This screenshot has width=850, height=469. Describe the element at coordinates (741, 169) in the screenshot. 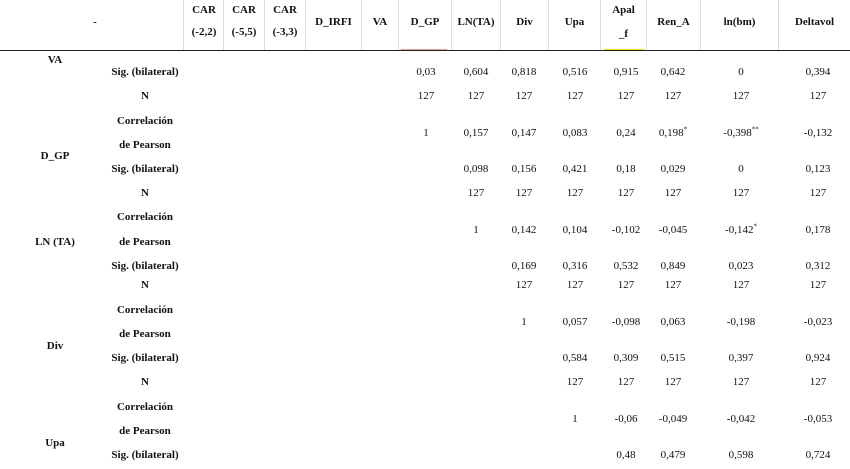

I see `cell-dgp-sig-ln-bm: 0` at that location.